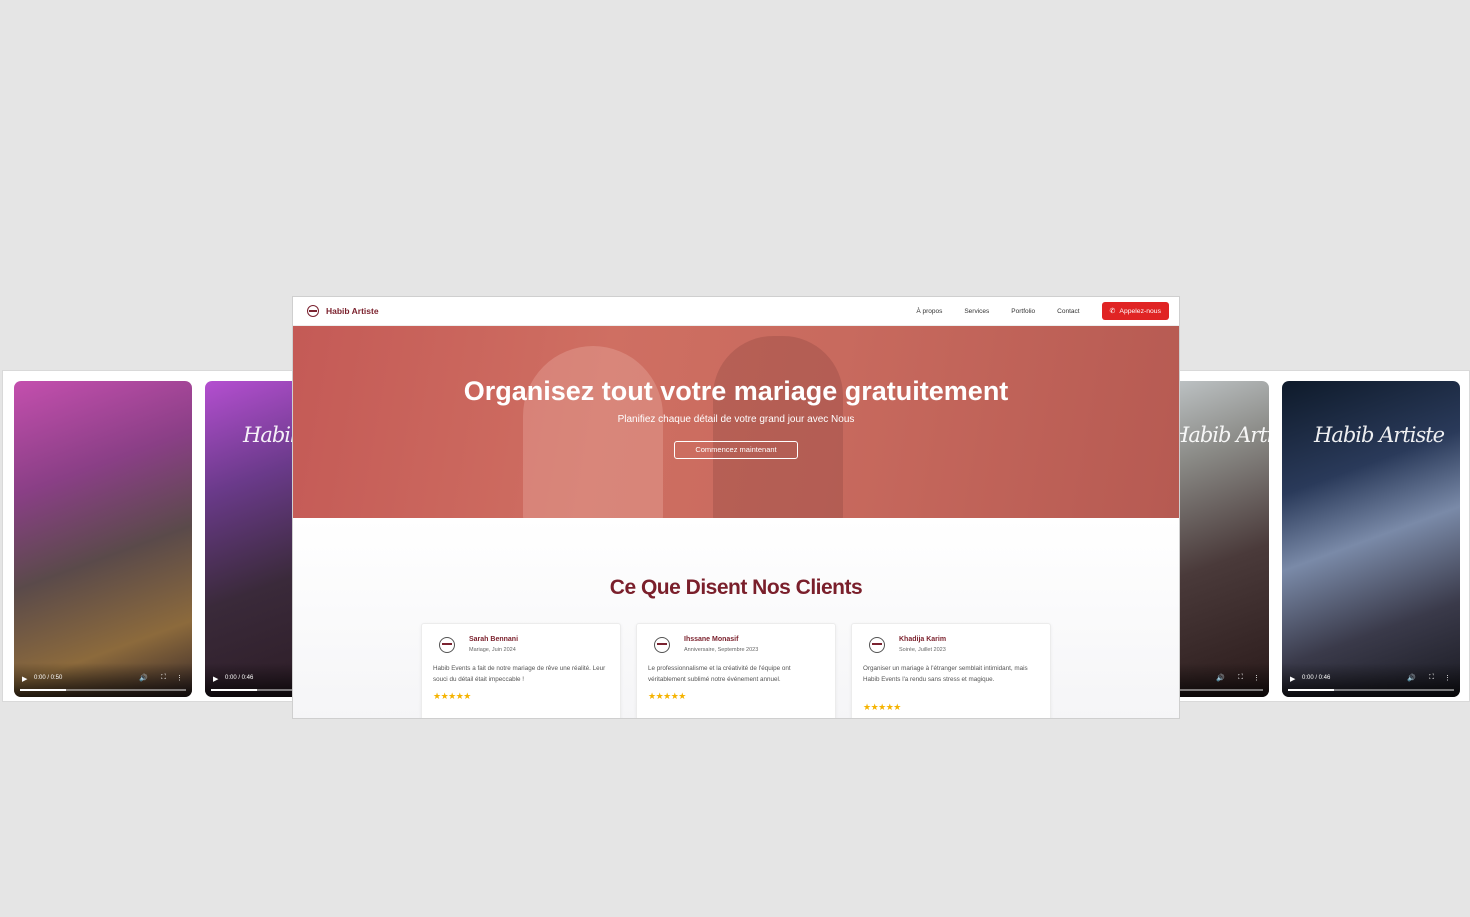 The width and height of the screenshot is (1470, 917). Describe the element at coordinates (929, 311) in the screenshot. I see `nav-link-apropos: À propos` at that location.